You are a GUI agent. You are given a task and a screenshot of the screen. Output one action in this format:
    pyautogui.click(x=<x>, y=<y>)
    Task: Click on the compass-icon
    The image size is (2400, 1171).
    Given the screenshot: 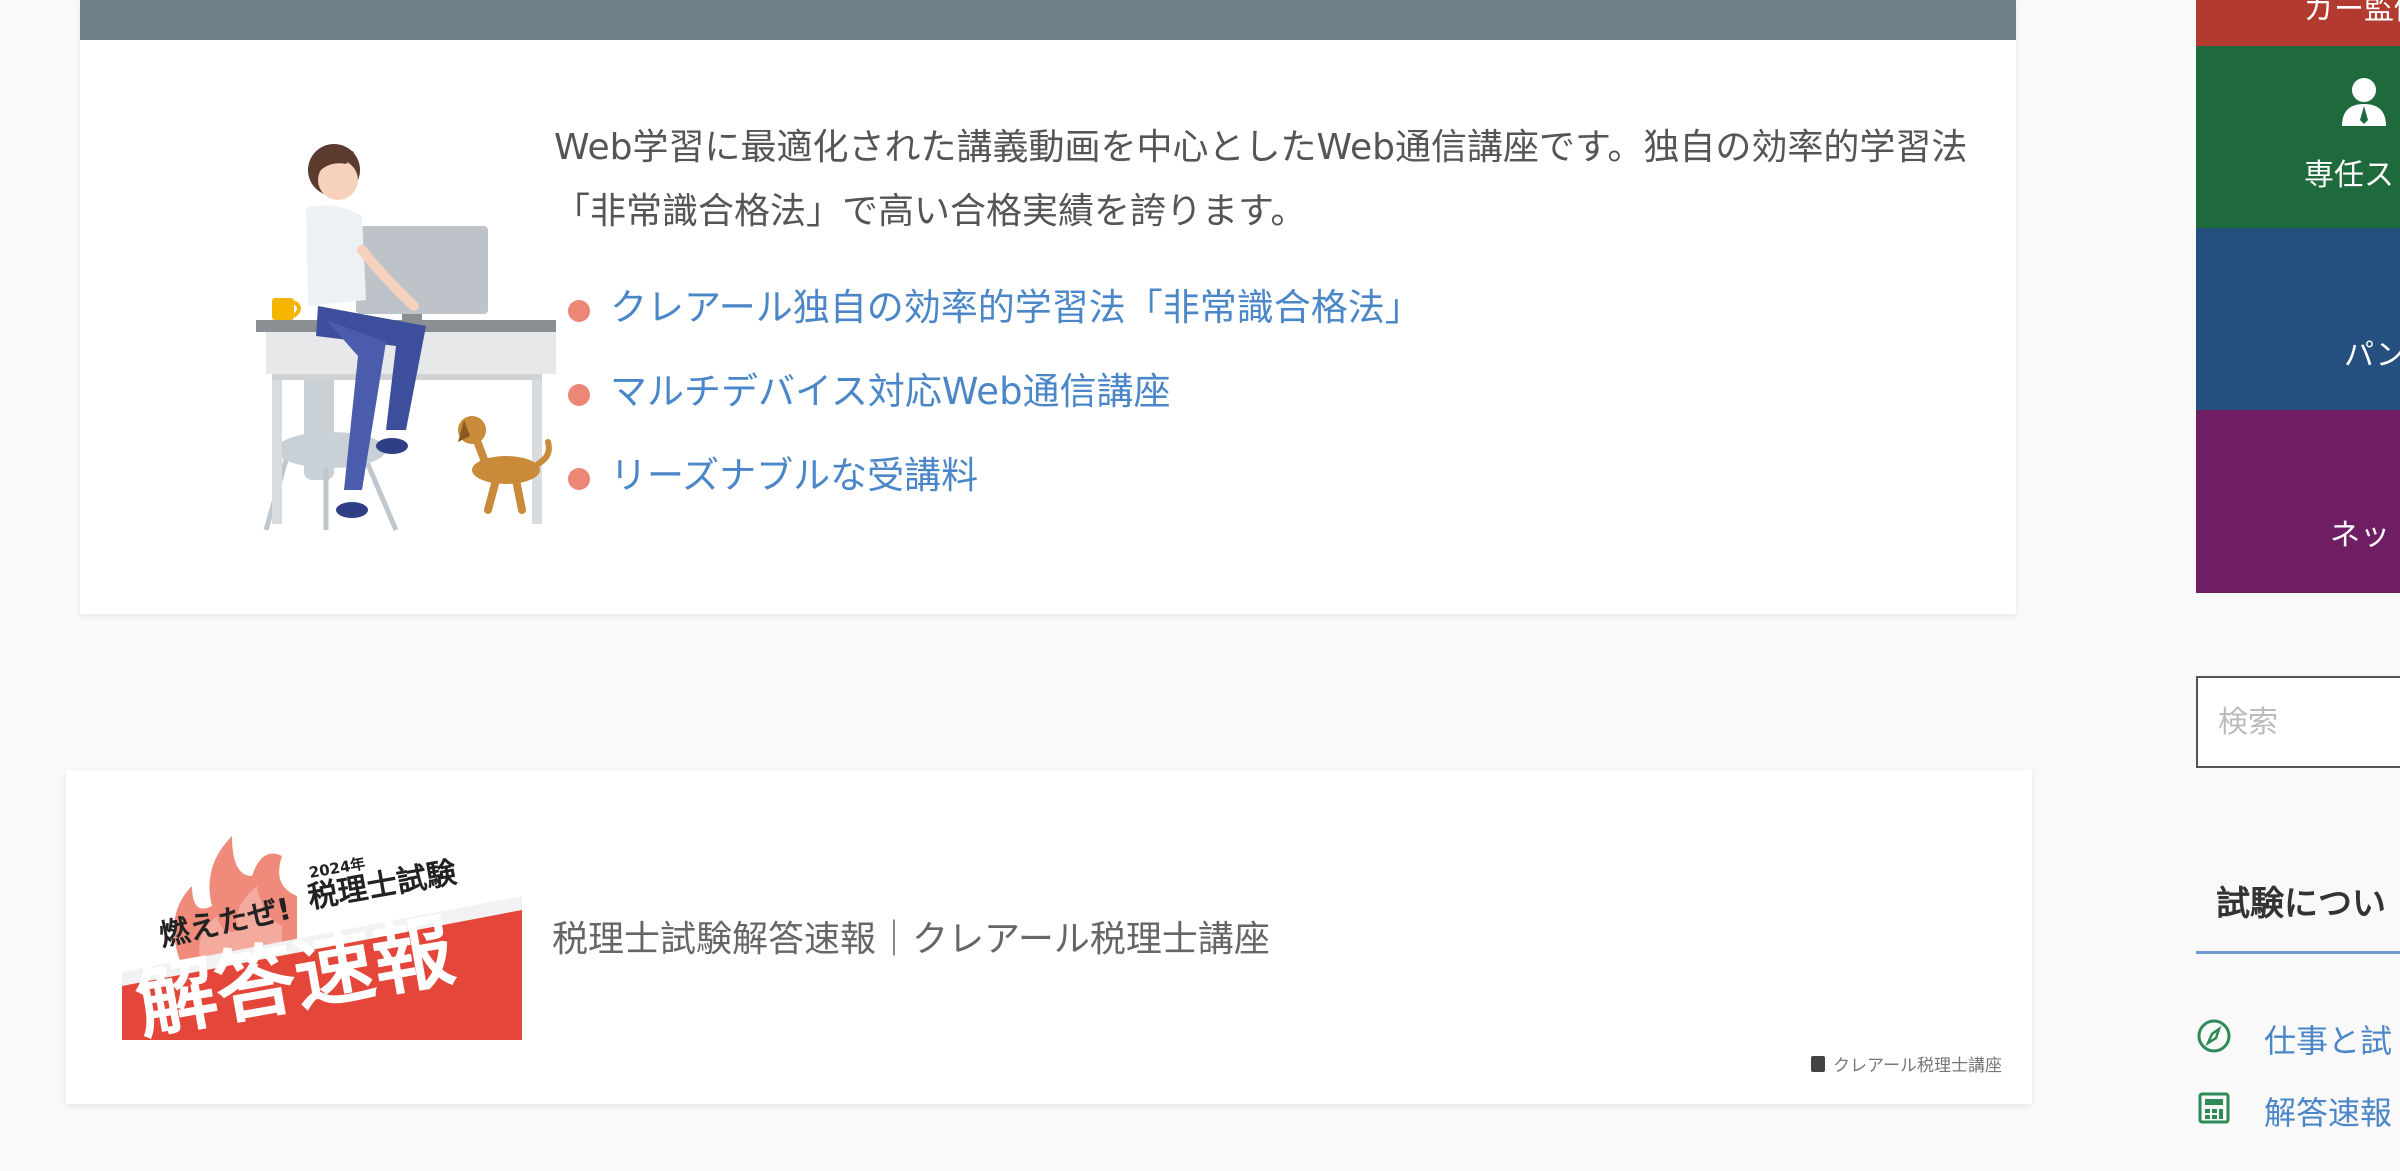 What is the action you would take?
    pyautogui.click(x=2214, y=1036)
    